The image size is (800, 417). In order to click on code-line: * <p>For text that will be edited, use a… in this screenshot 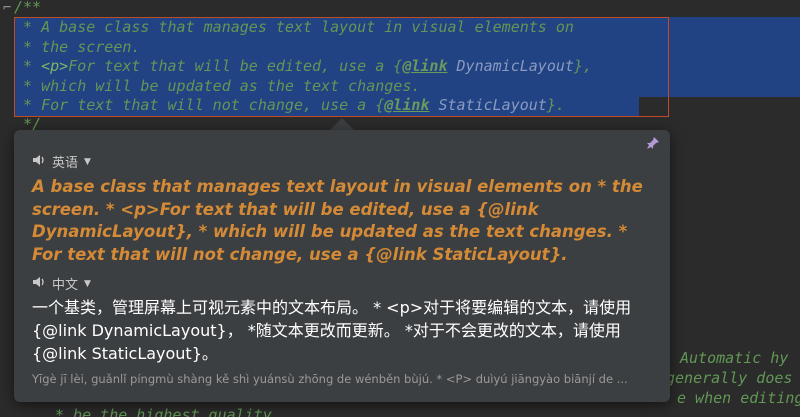, I will do `click(303, 66)`.